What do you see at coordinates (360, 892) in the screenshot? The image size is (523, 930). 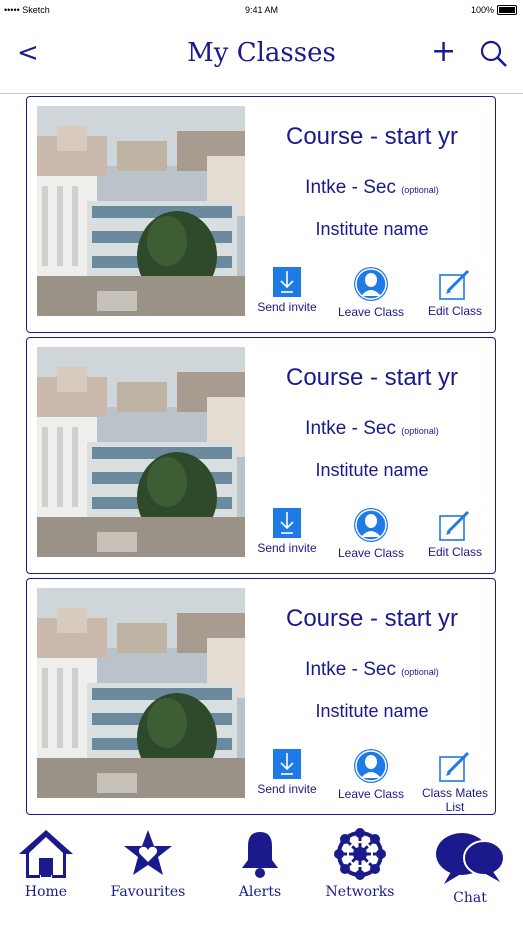 I see `tab-networks-label: Networks` at bounding box center [360, 892].